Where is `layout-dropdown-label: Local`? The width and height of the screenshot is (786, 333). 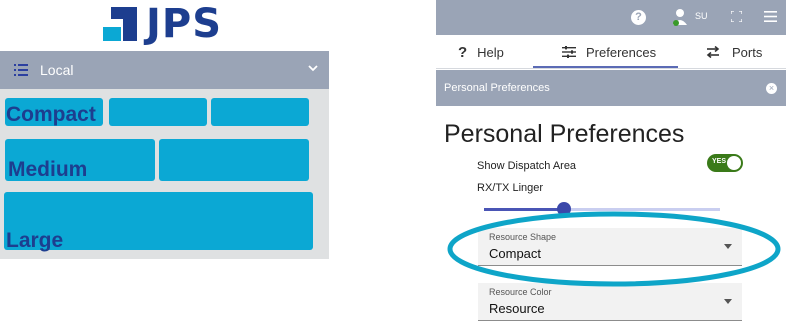
layout-dropdown-label: Local is located at coordinates (57, 70).